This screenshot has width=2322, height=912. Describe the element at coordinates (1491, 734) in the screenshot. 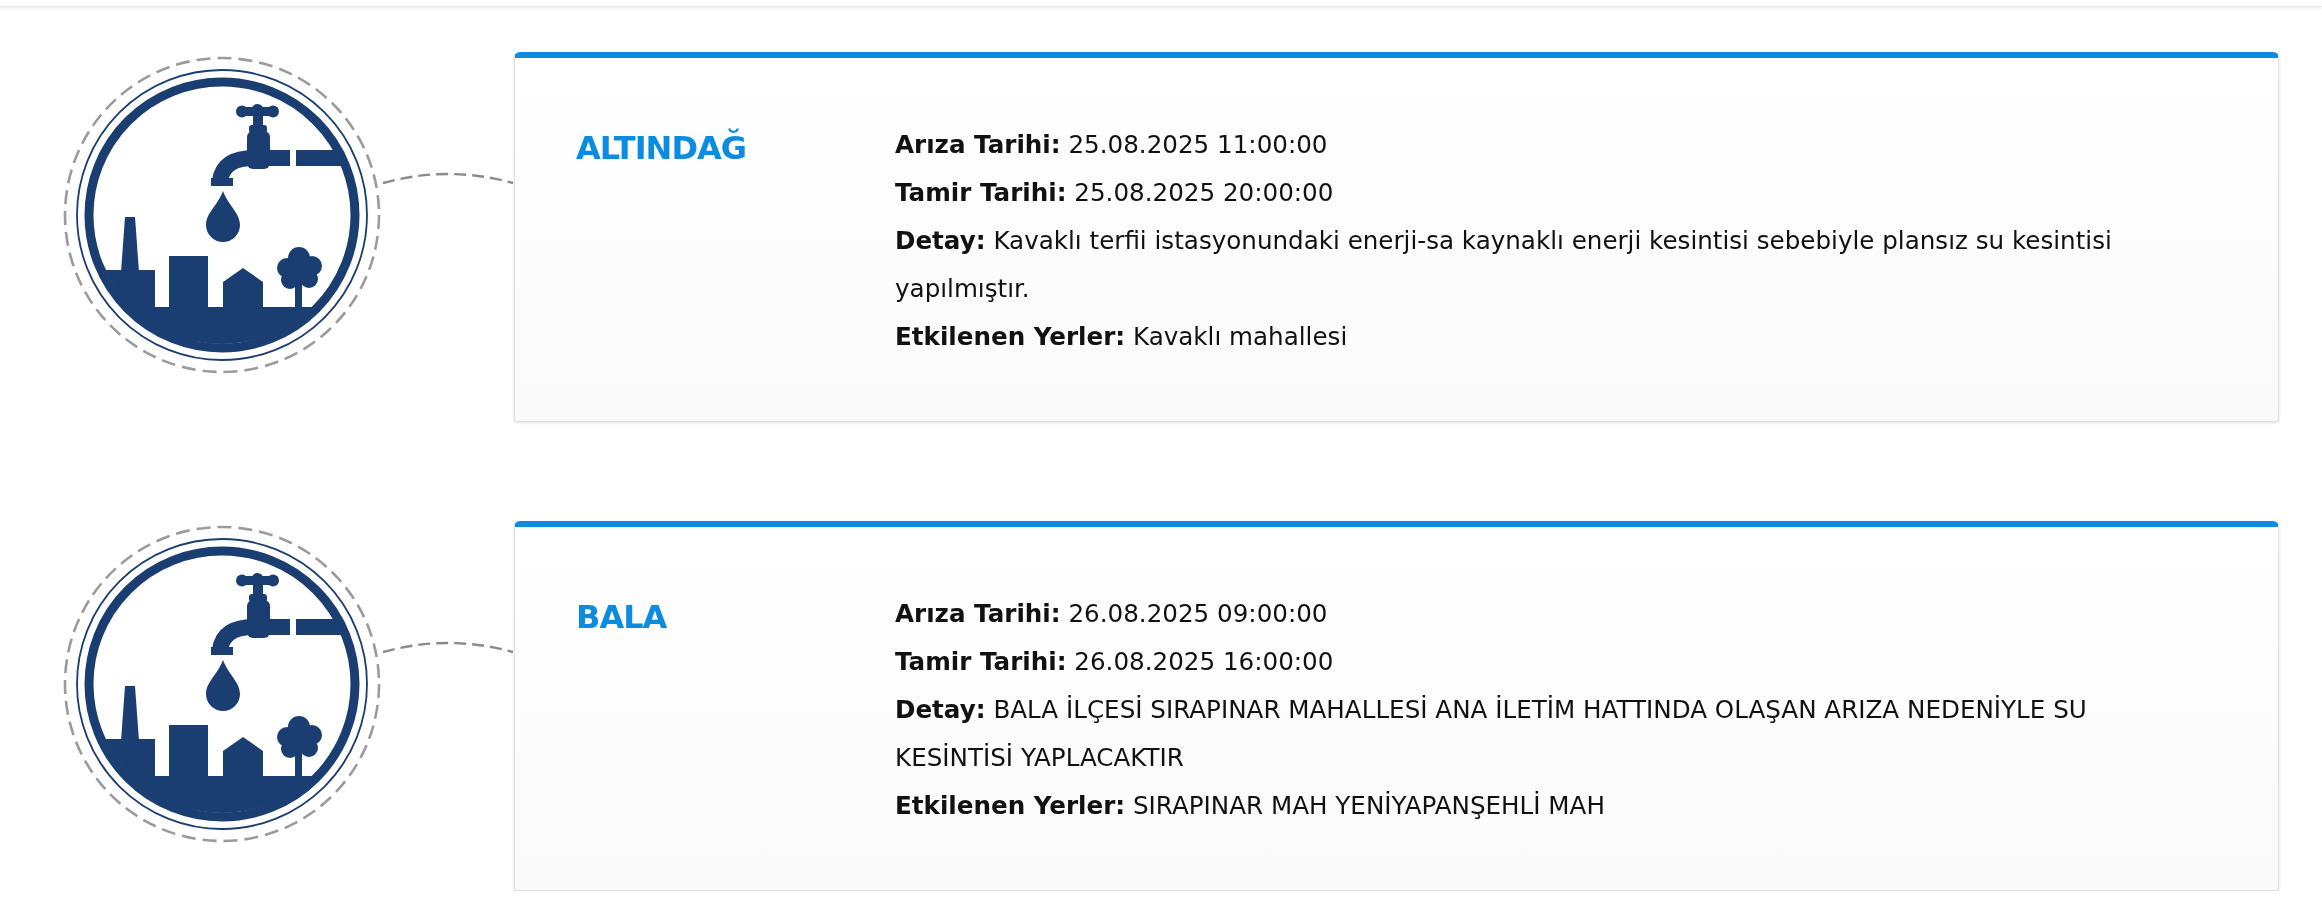

I see `detail-line: Detay: BALA İLÇESİ SIRAPINAR MAHALLESİ ANA İLETİM HATTINDA OLAŞAN ARIZA NEDENİYLE SU KESİNTİSİ YAPLACAKTIR` at that location.